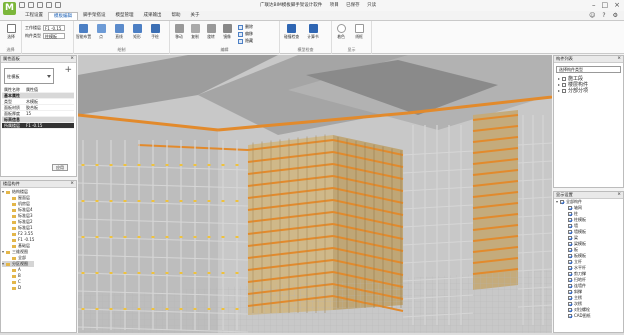 This screenshot has width=624, height=335. I want to click on mirror-button: 镜像, so click(227, 32).